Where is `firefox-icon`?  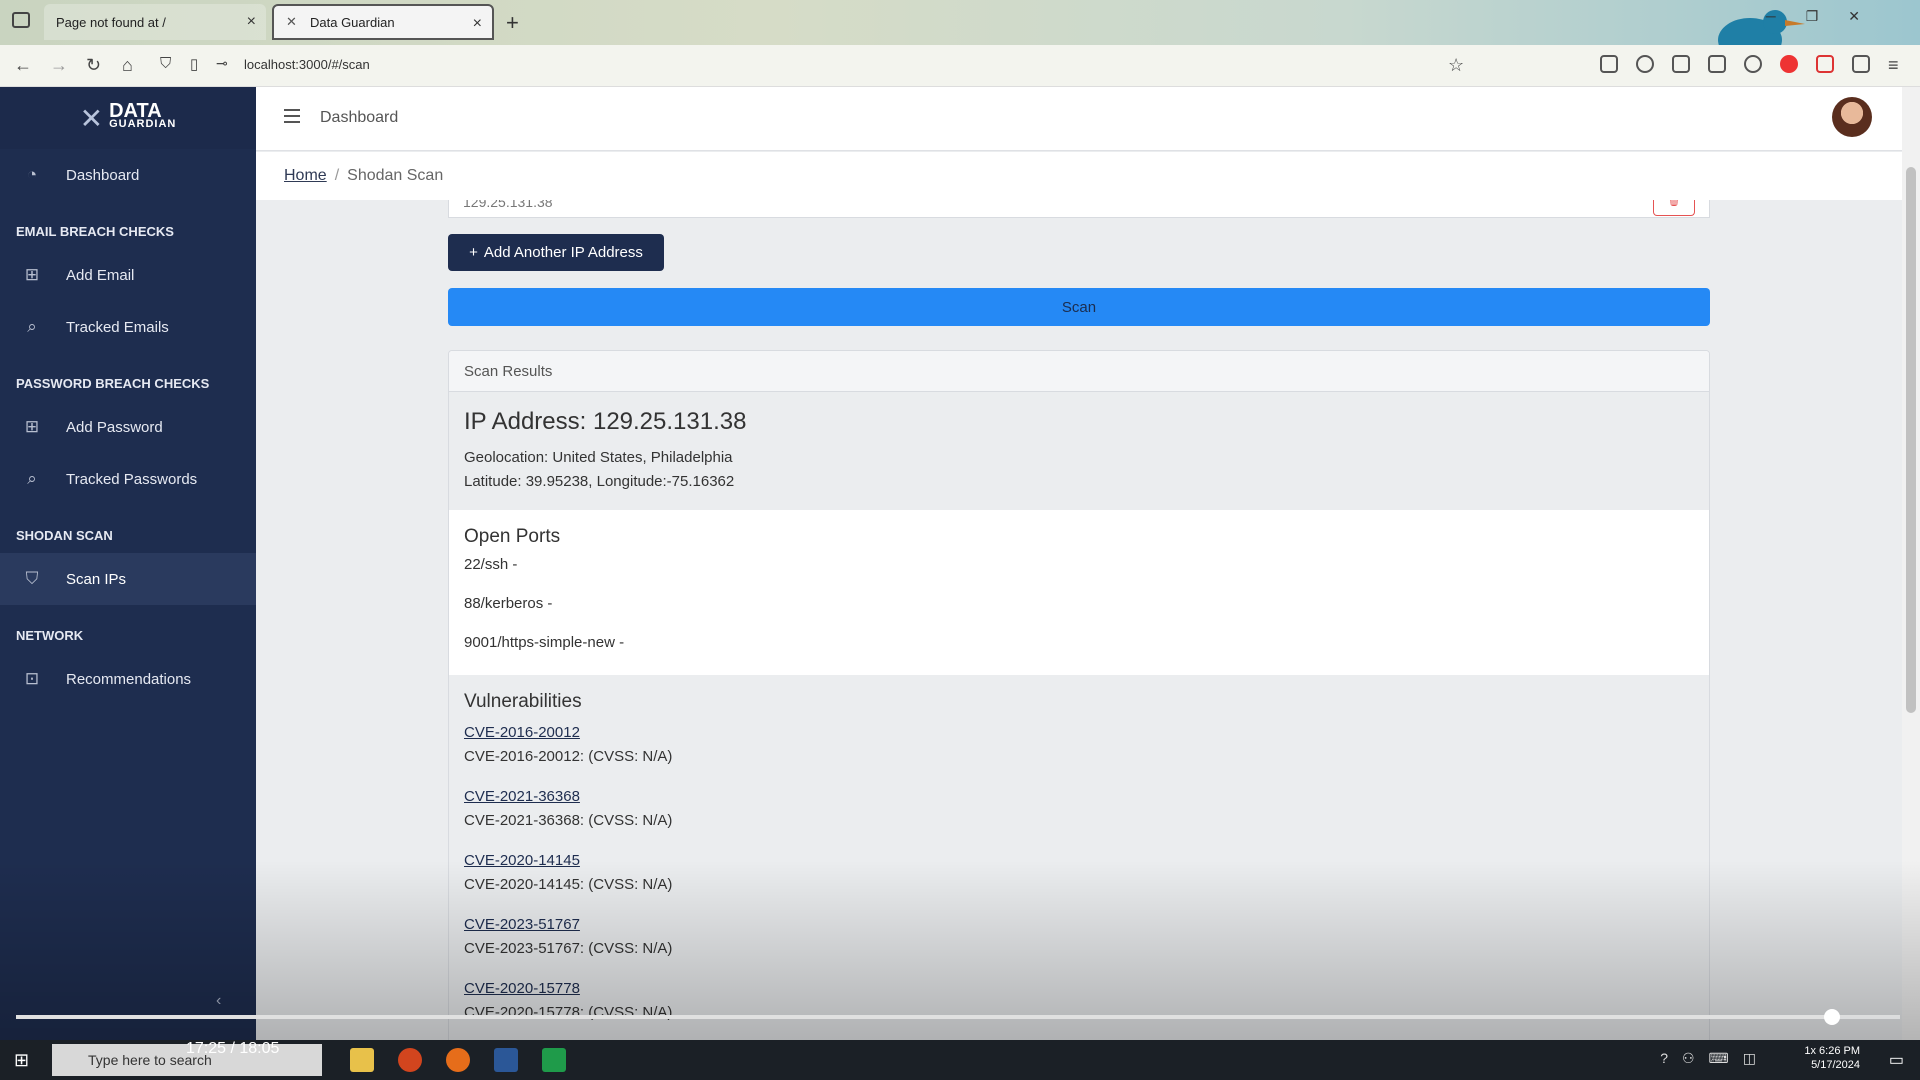 firefox-icon is located at coordinates (458, 1060).